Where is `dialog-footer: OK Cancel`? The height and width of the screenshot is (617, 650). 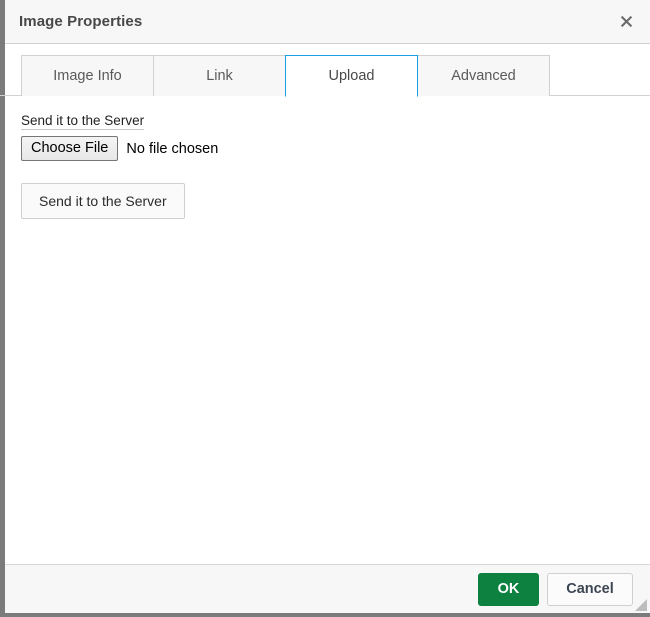
dialog-footer: OK Cancel is located at coordinates (327, 588).